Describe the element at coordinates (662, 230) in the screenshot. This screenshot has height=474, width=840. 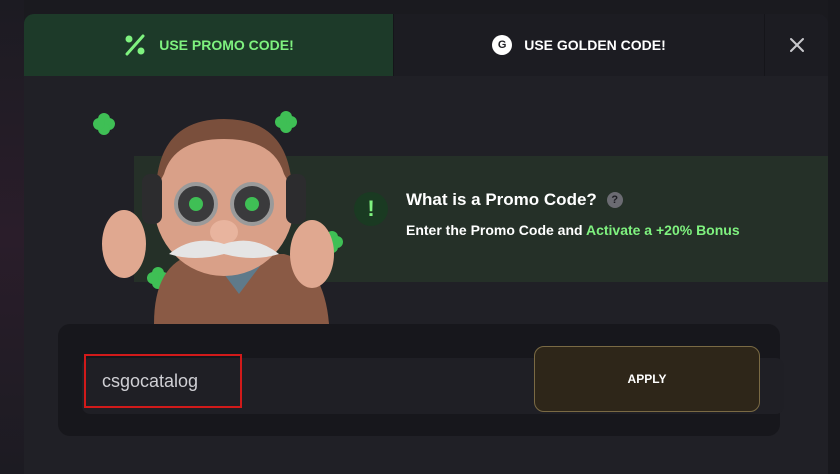
I see `info-desc-accent: Activate a +20% Bonus` at that location.